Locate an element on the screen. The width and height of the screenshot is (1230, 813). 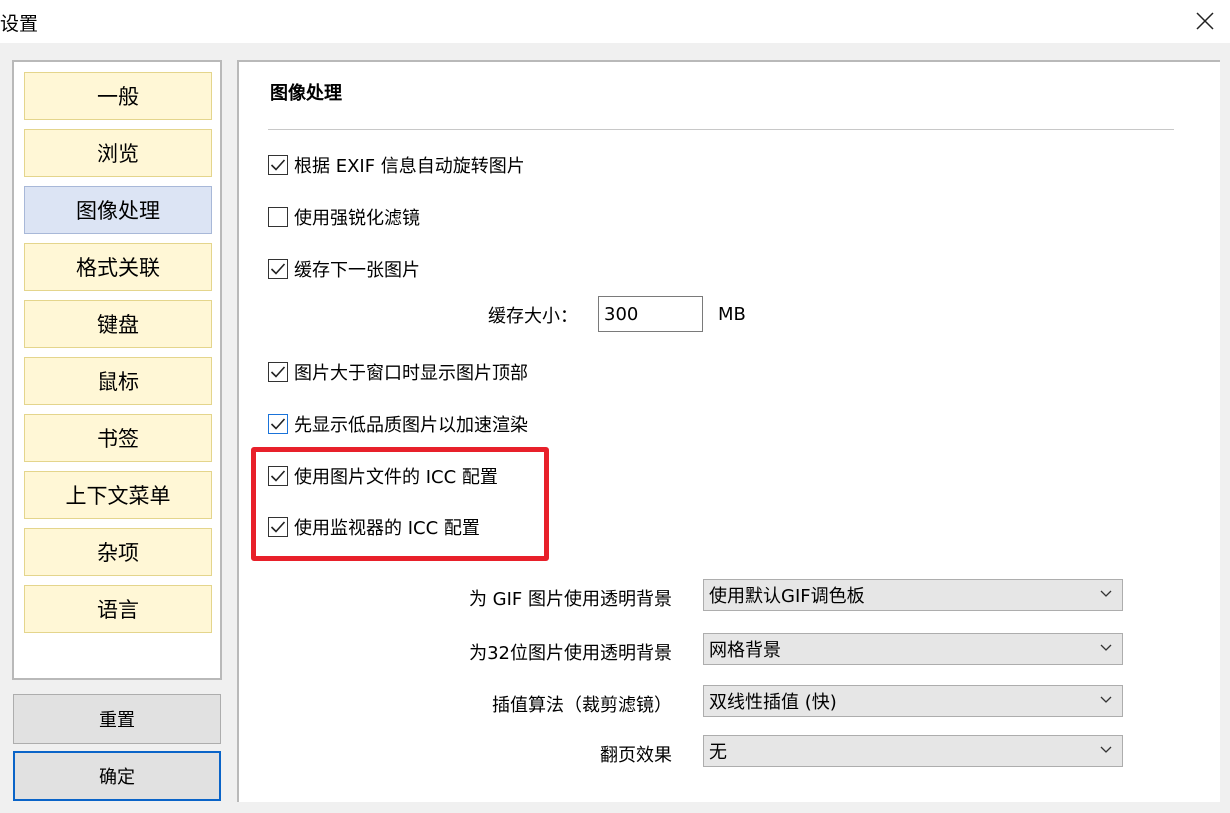
option-label: 先显示低品质图片以加速渲染 is located at coordinates (411, 425).